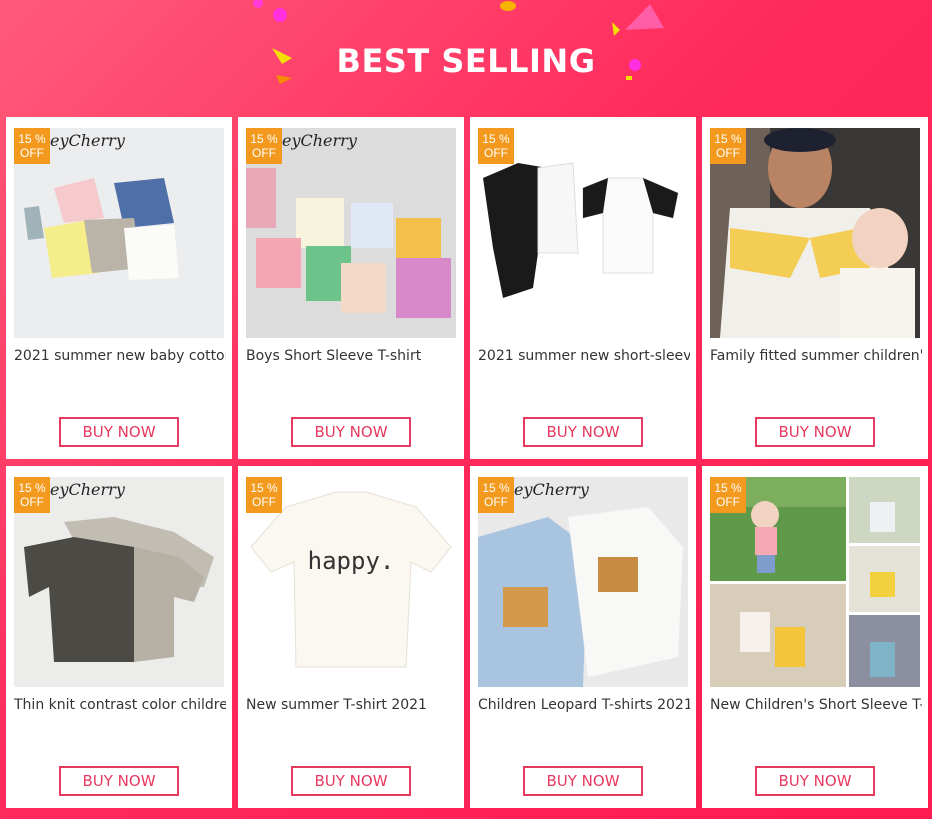  Describe the element at coordinates (466, 61) in the screenshot. I see `page-title: BEST SELLING` at that location.